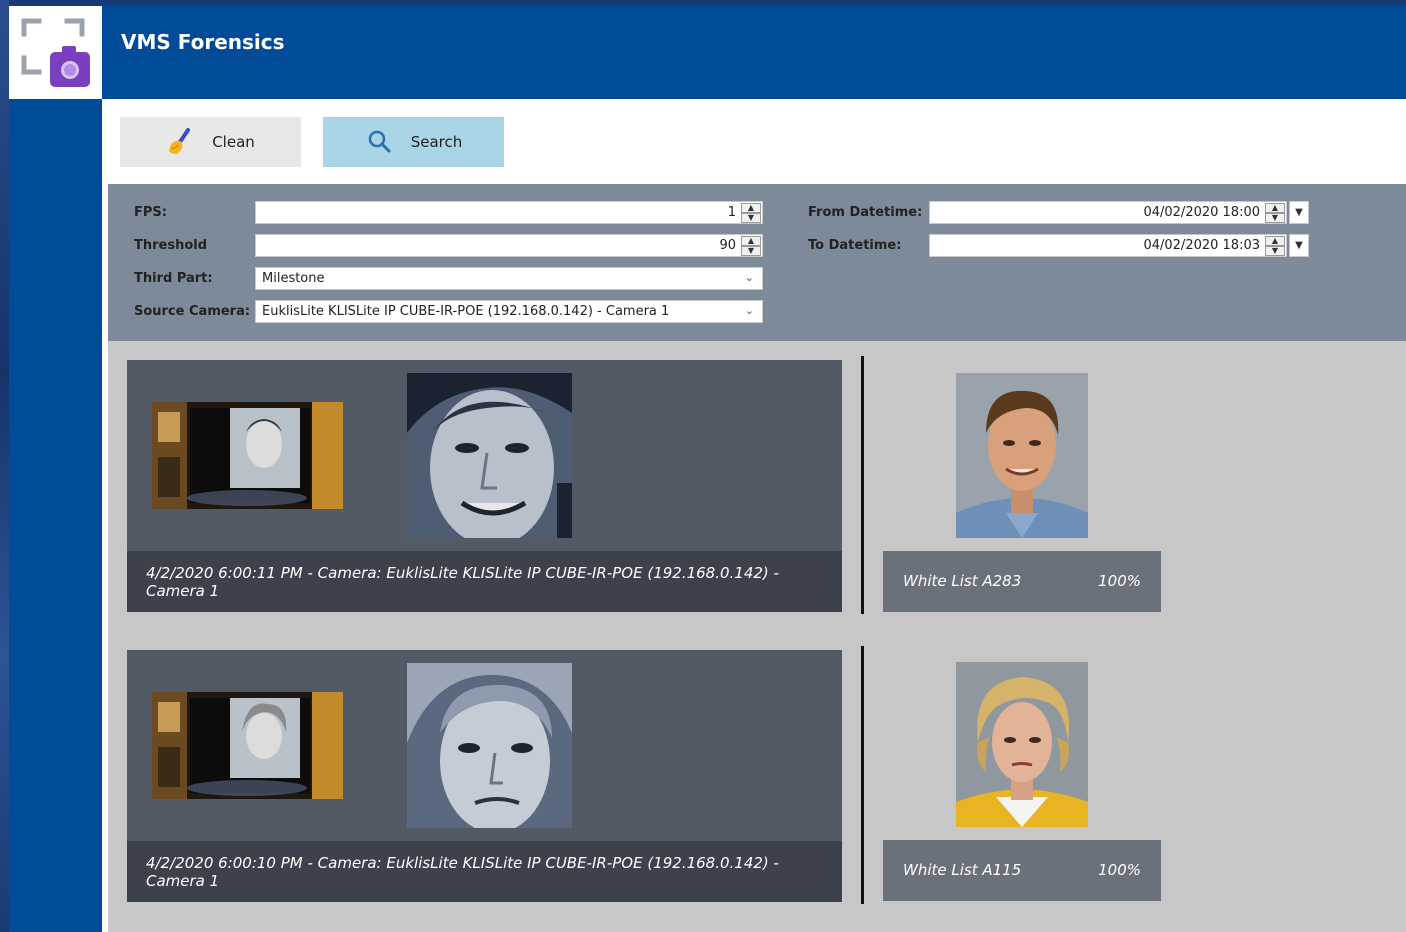 The width and height of the screenshot is (1406, 932). Describe the element at coordinates (1201, 245) in the screenshot. I see `to-datetime-value: 04/02/2020 18:03` at that location.